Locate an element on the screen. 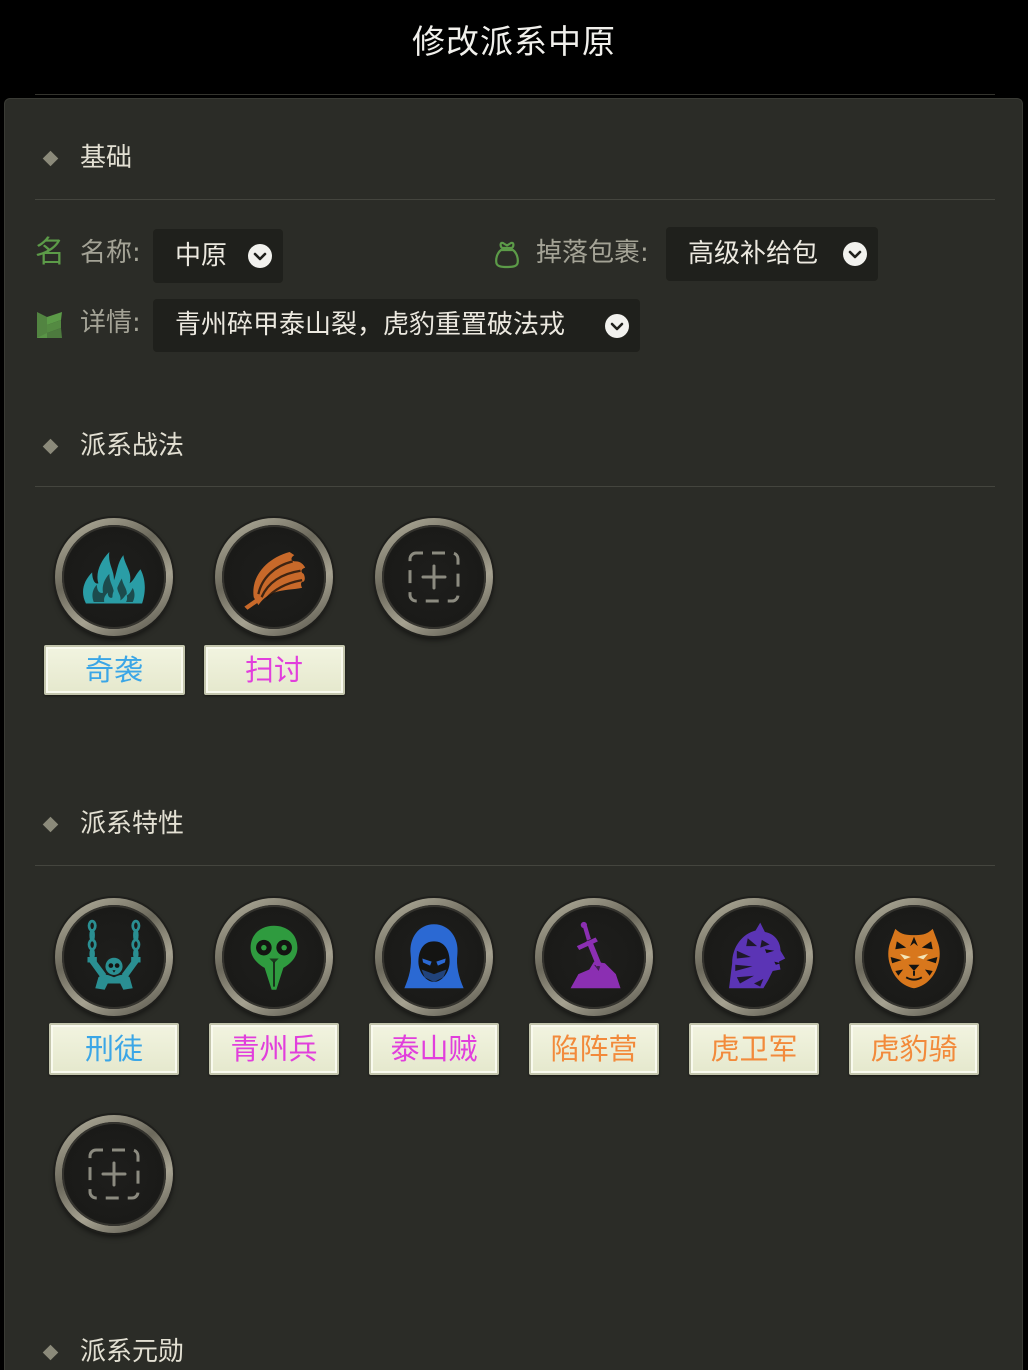 The image size is (1028, 1370). trait-item: 陷阵营 is located at coordinates (594, 986).